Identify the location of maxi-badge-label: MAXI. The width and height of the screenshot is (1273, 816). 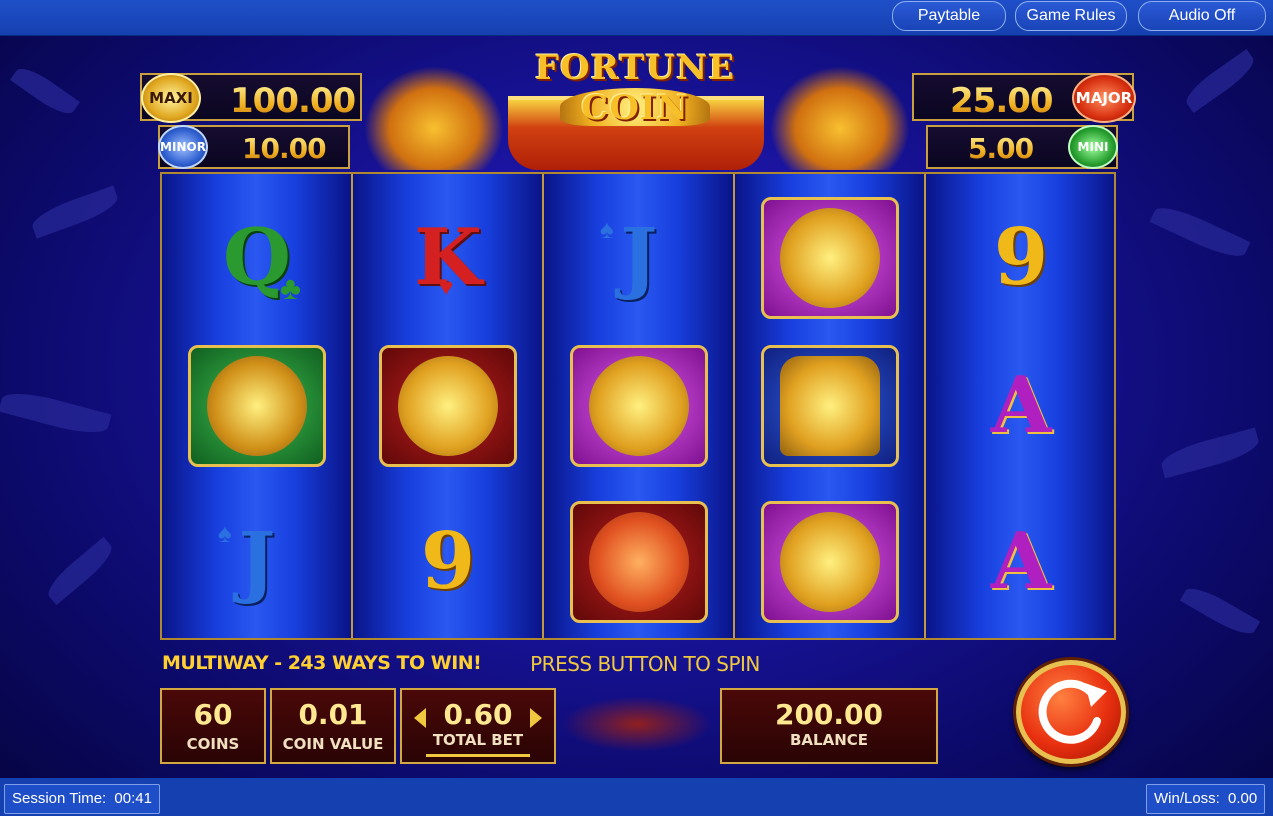
(171, 98).